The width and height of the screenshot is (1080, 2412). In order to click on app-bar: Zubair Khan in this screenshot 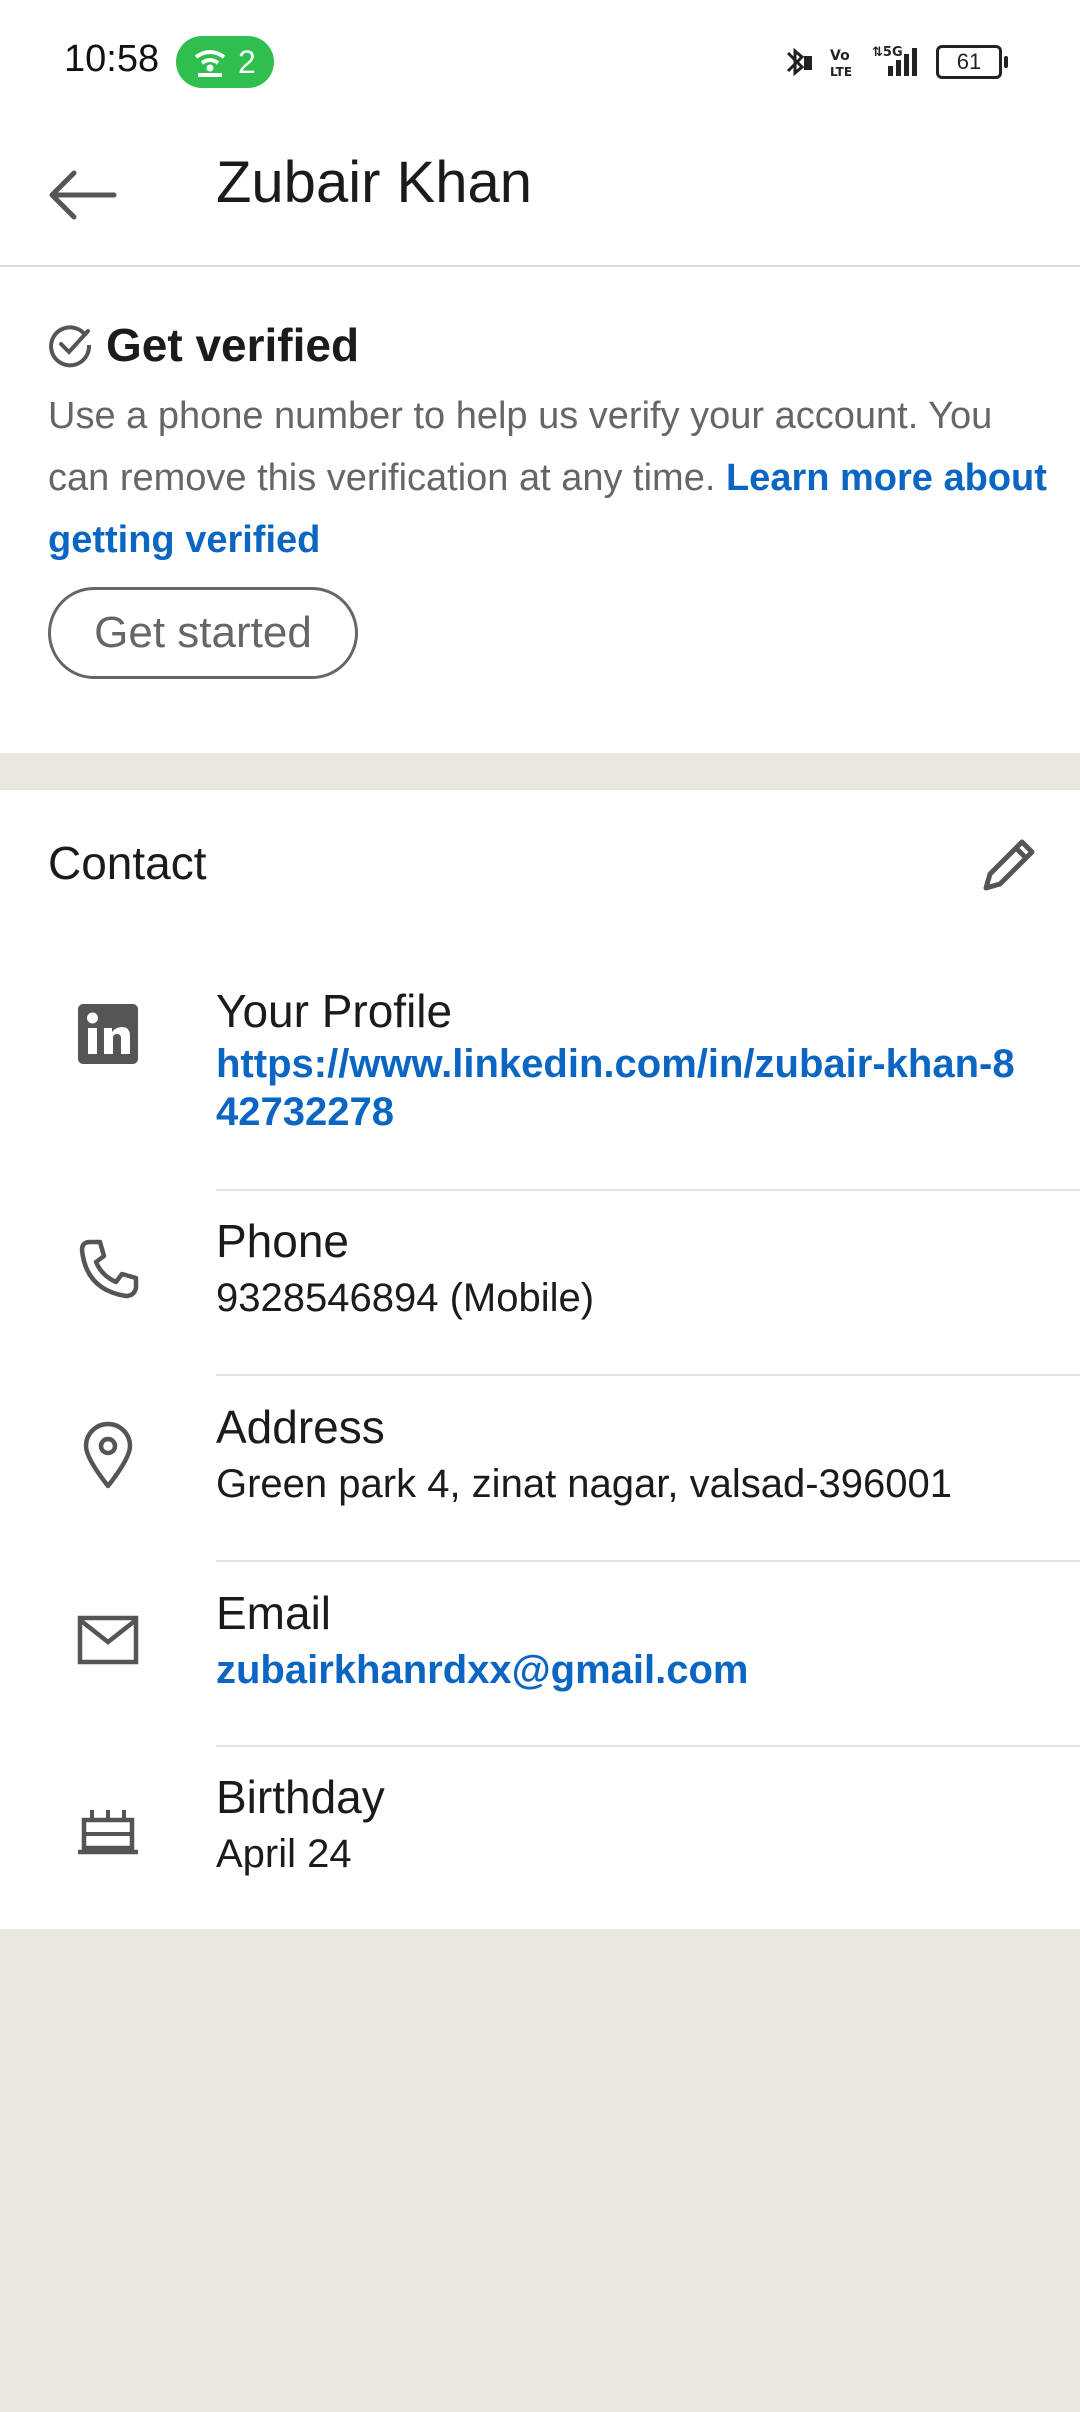, I will do `click(540, 195)`.